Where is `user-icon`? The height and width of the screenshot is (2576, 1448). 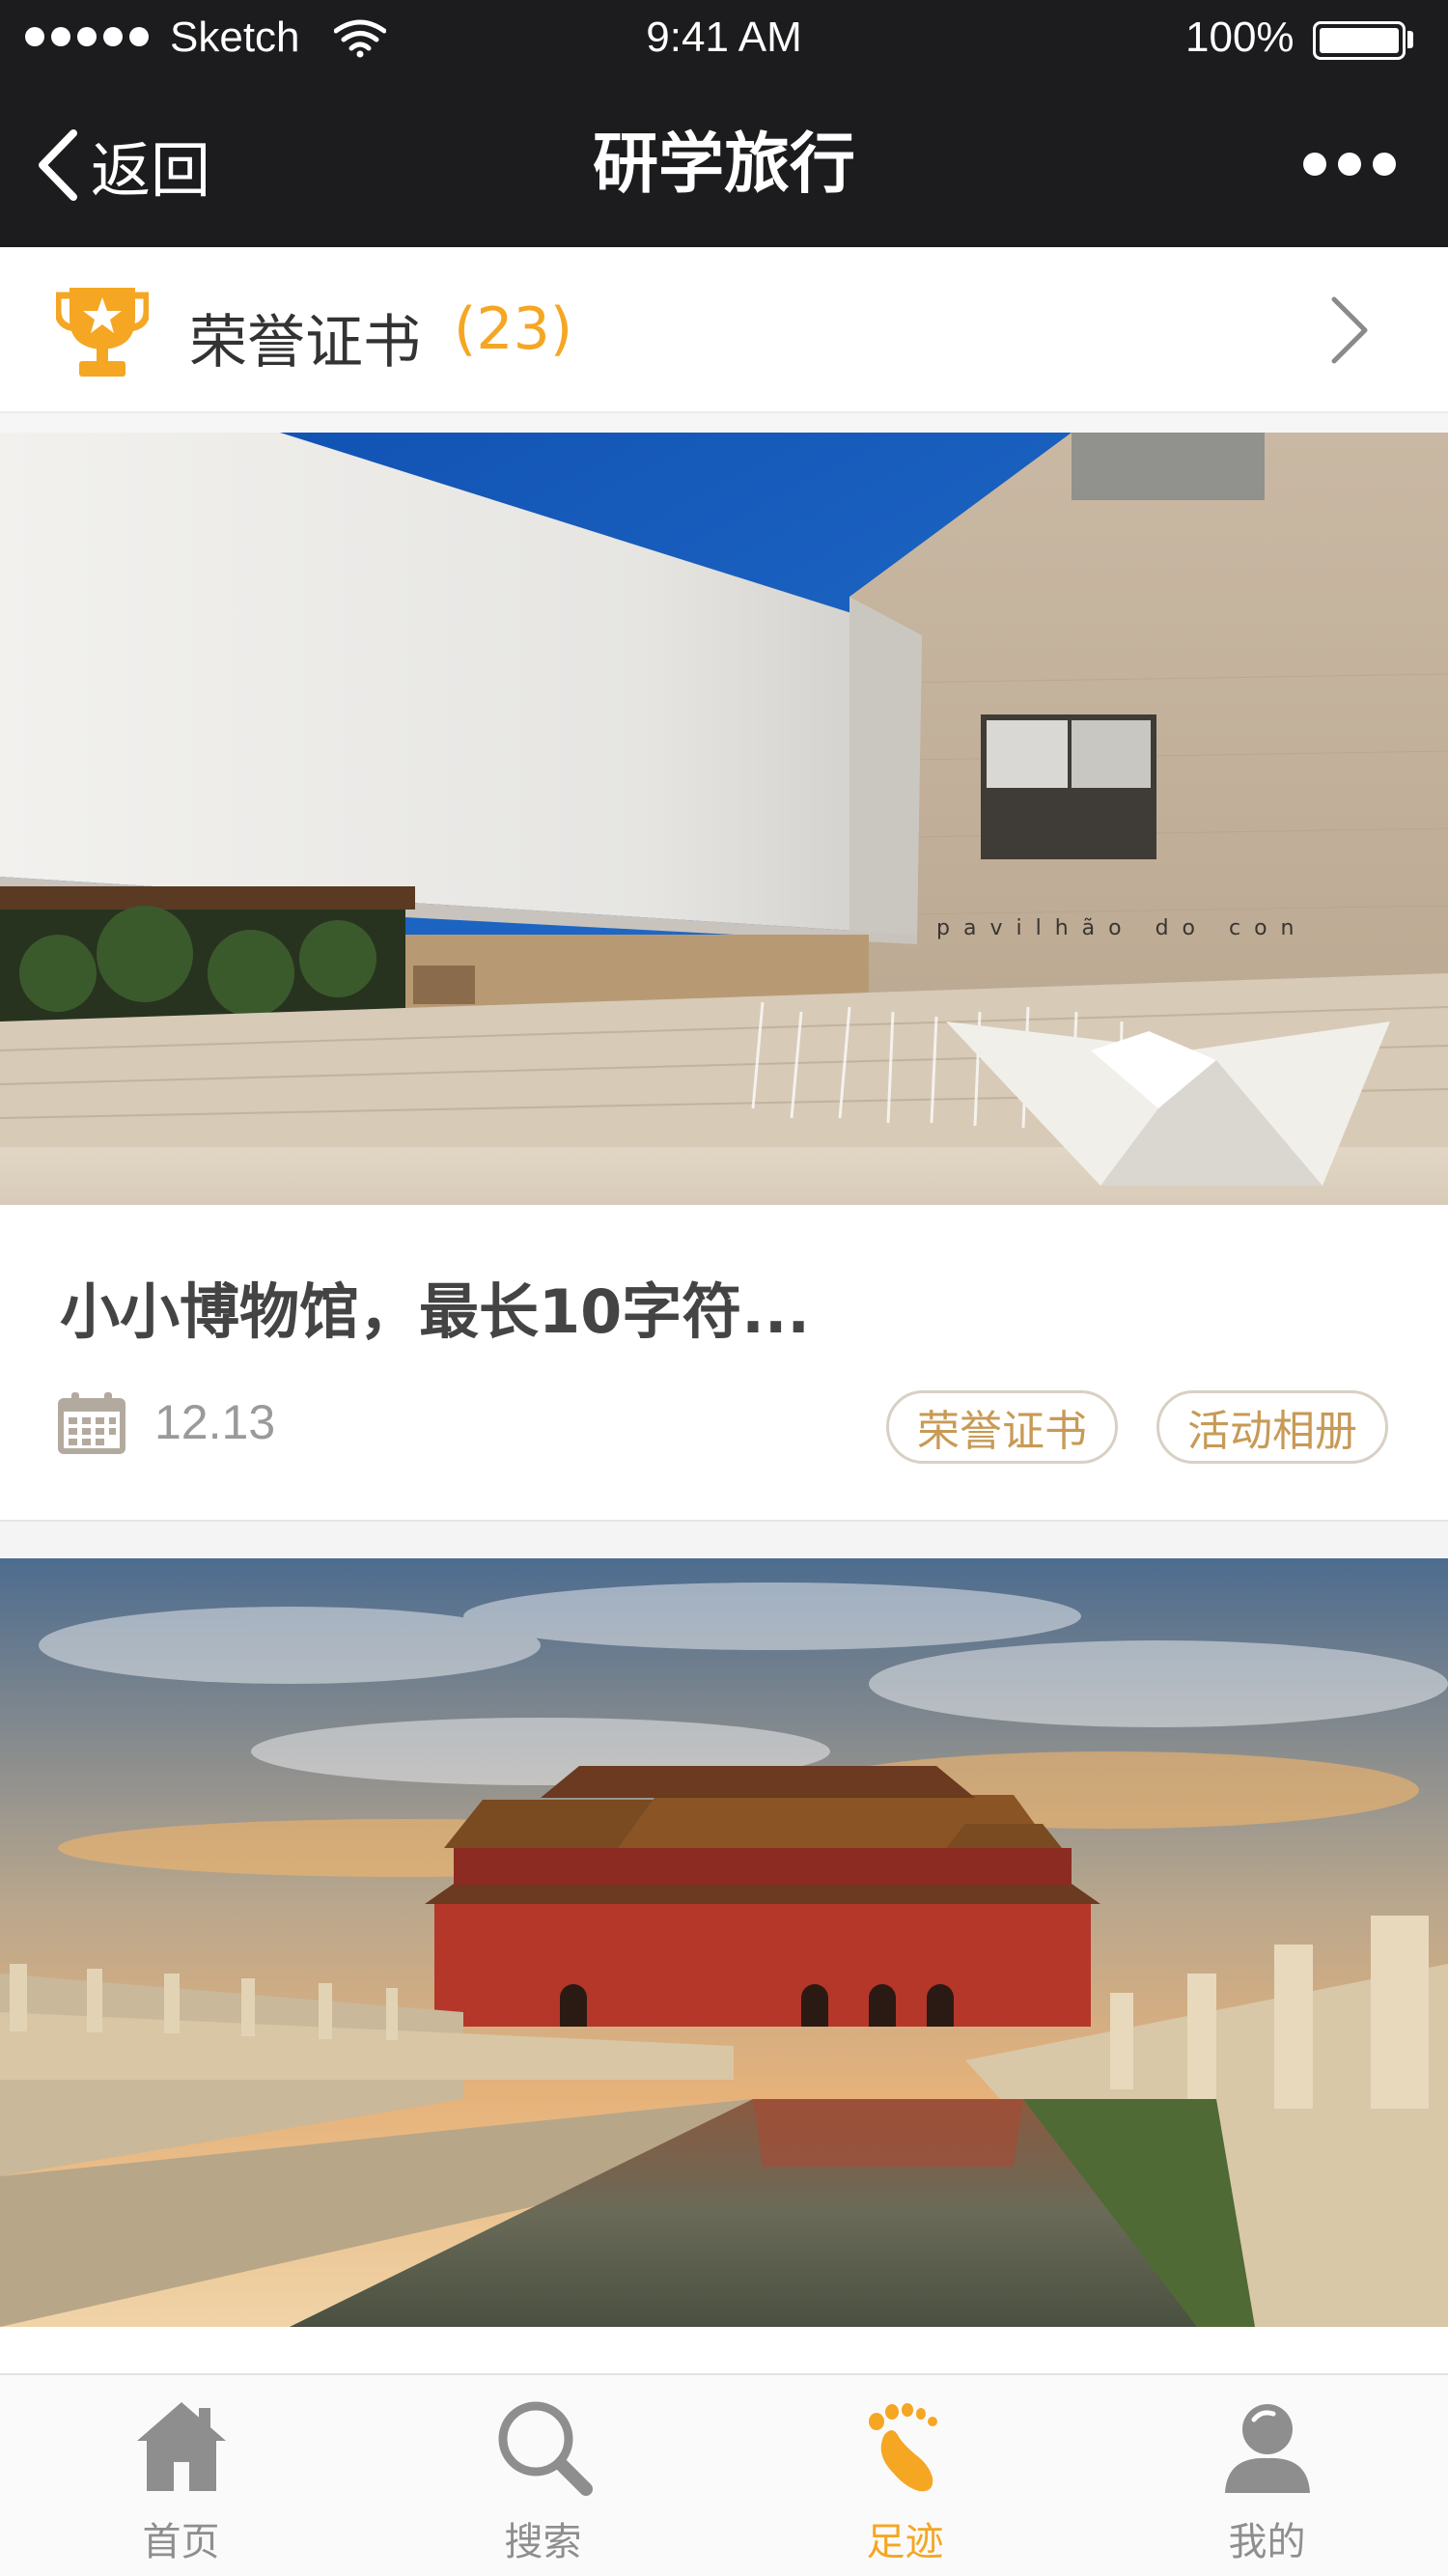
user-icon is located at coordinates (1267, 2449).